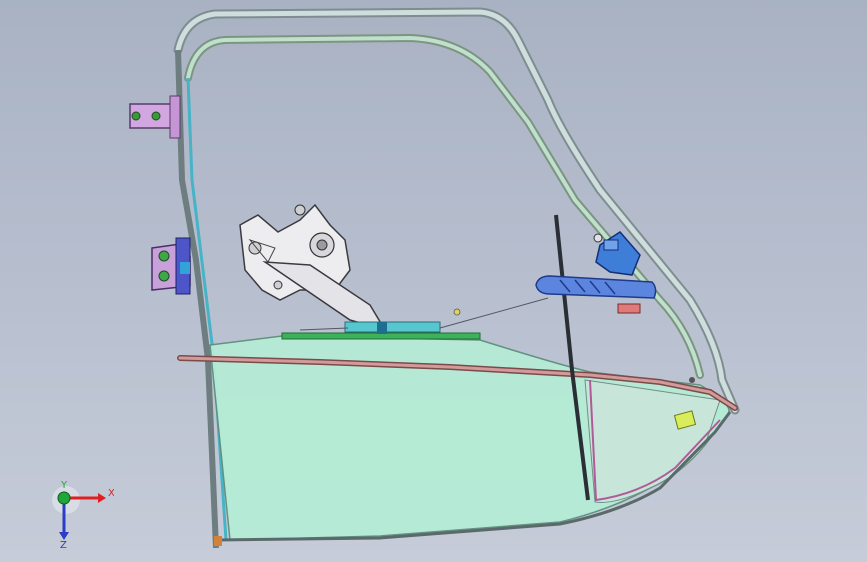  Describe the element at coordinates (111, 493) in the screenshot. I see `x-axis-label: X` at that location.